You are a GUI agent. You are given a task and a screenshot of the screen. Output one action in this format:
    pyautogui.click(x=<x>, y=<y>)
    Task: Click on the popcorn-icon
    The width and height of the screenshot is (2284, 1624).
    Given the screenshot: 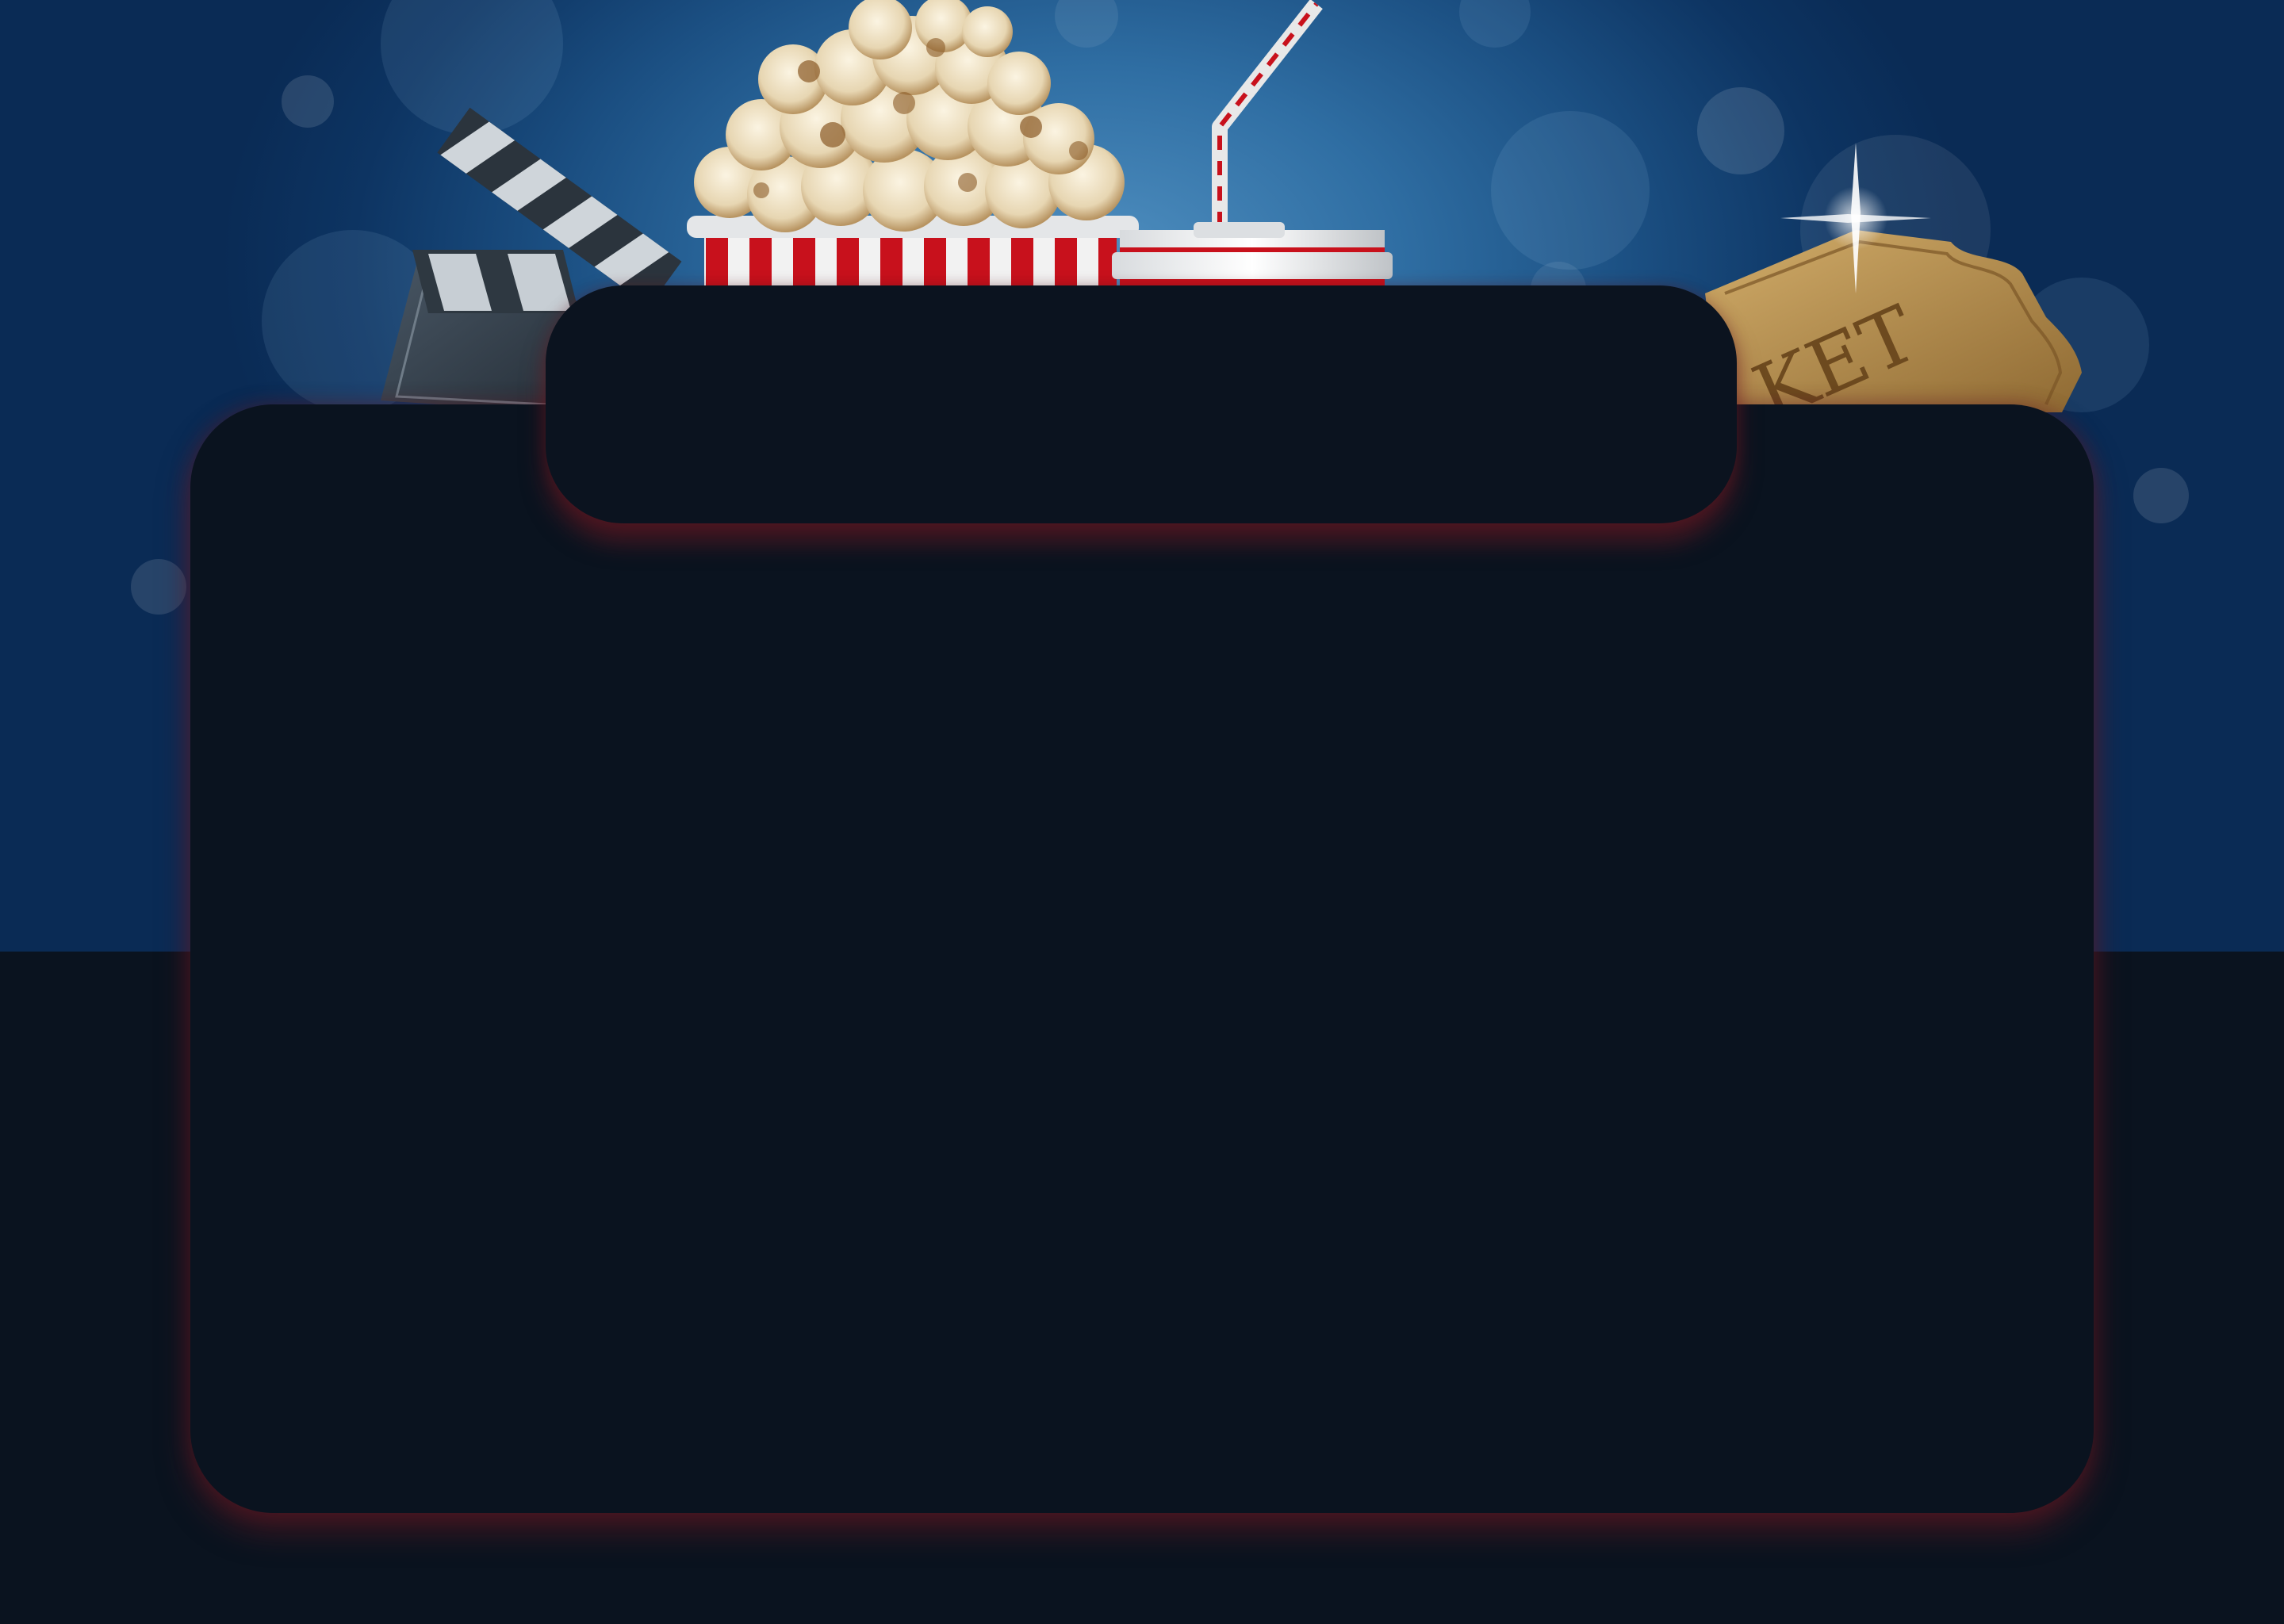 What is the action you would take?
    pyautogui.click(x=913, y=144)
    